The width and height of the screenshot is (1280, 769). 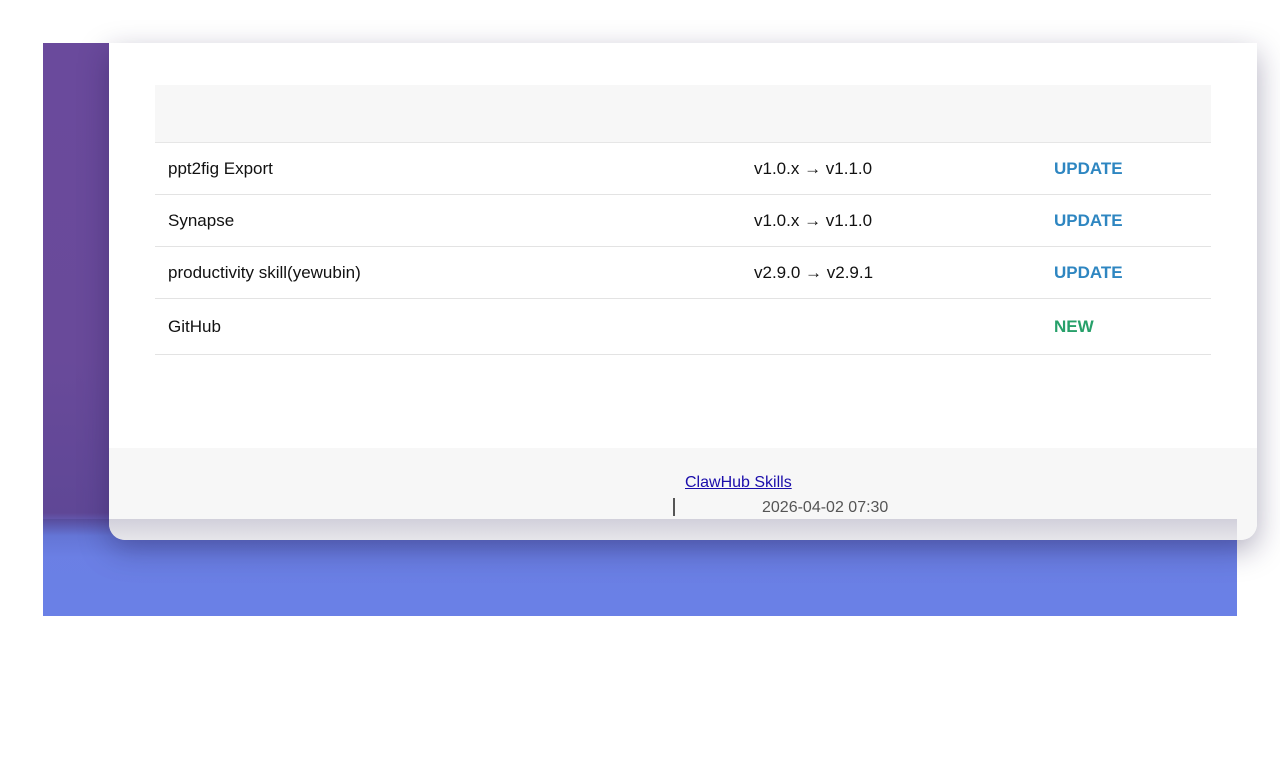 I want to click on card-footer: ClawHub Skills 2026-04-02 07:30, so click(x=683, y=494).